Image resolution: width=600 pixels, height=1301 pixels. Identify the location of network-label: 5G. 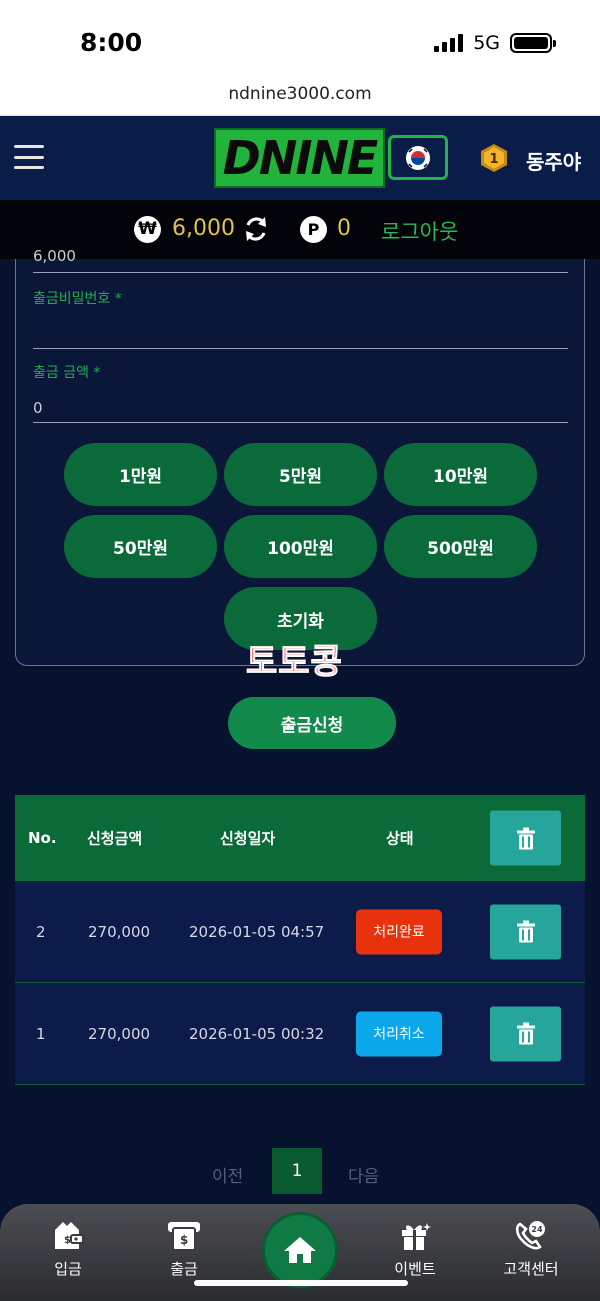
(486, 43).